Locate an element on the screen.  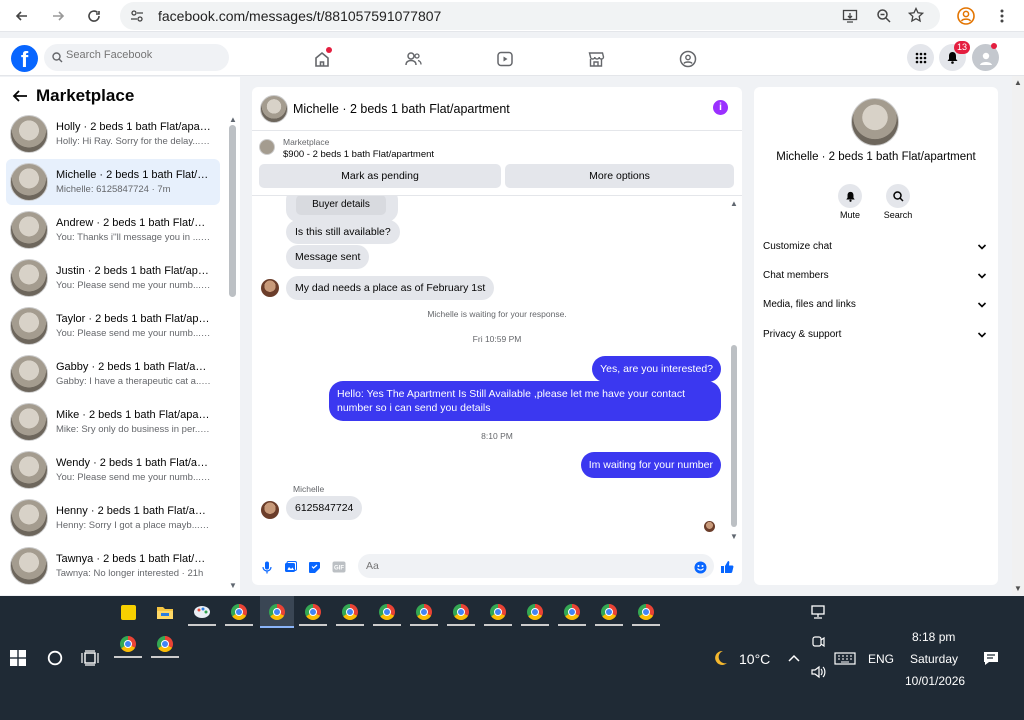
clock-date: 10/01/2026 is located at coordinates (935, 681).